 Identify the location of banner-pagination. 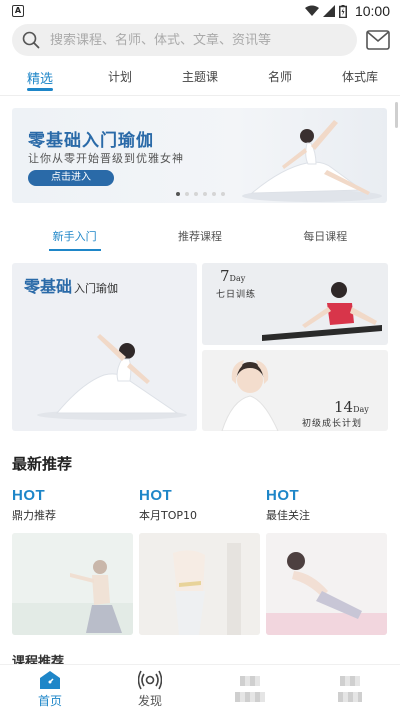
(200, 194).